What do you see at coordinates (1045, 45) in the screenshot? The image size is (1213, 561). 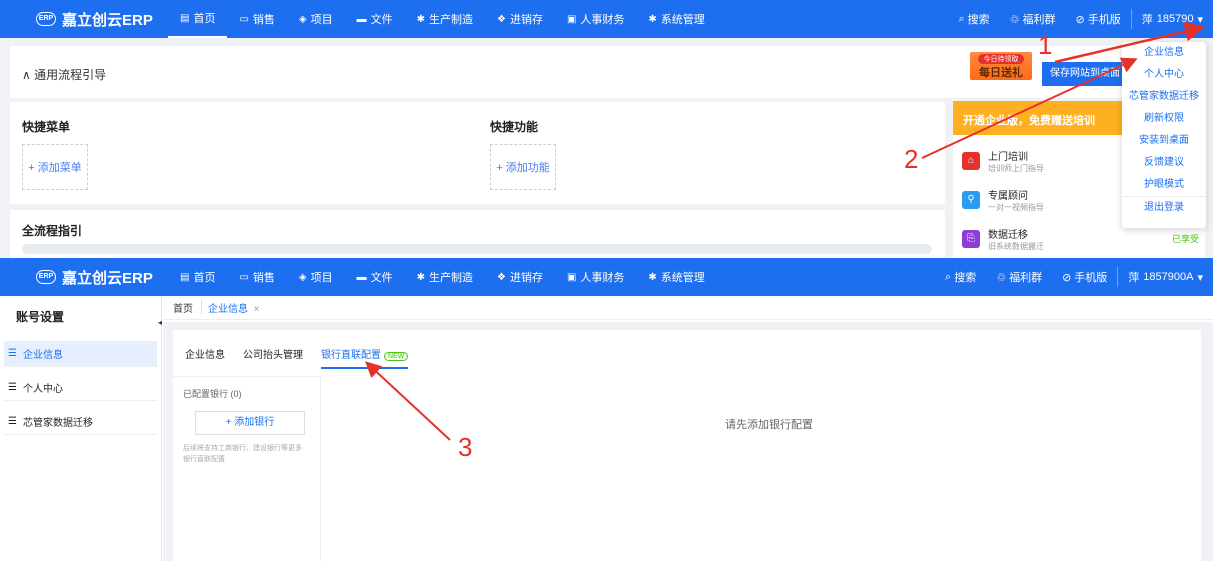 I see `annotation-number-1: 1` at bounding box center [1045, 45].